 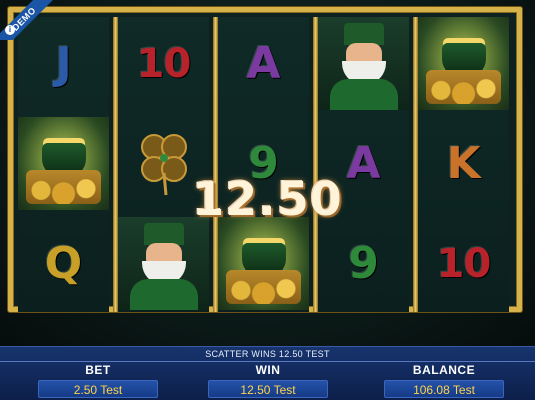 What do you see at coordinates (263, 164) in the screenshot?
I see `reel-3: A9` at bounding box center [263, 164].